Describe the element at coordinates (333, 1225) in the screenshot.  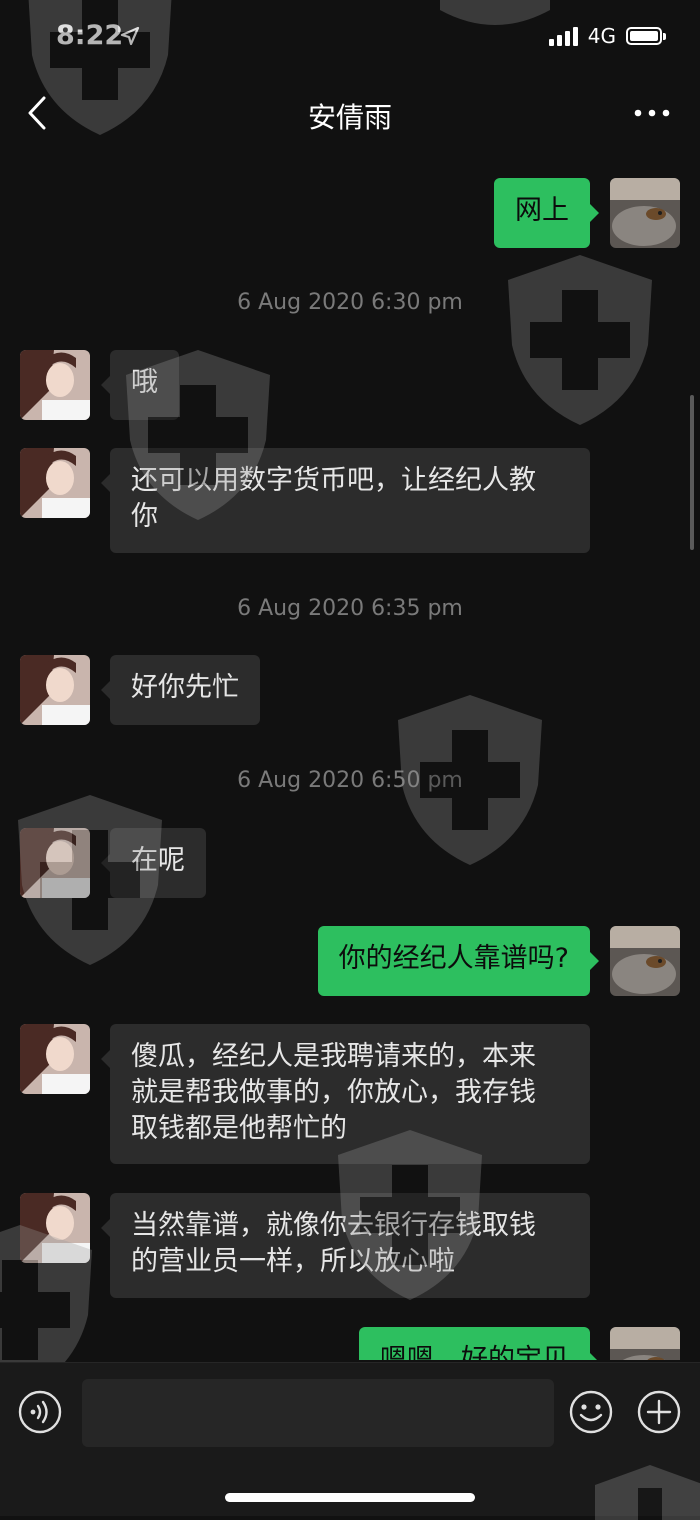
I see `message-line: 当然靠谱，就像你去银行存钱取钱` at that location.